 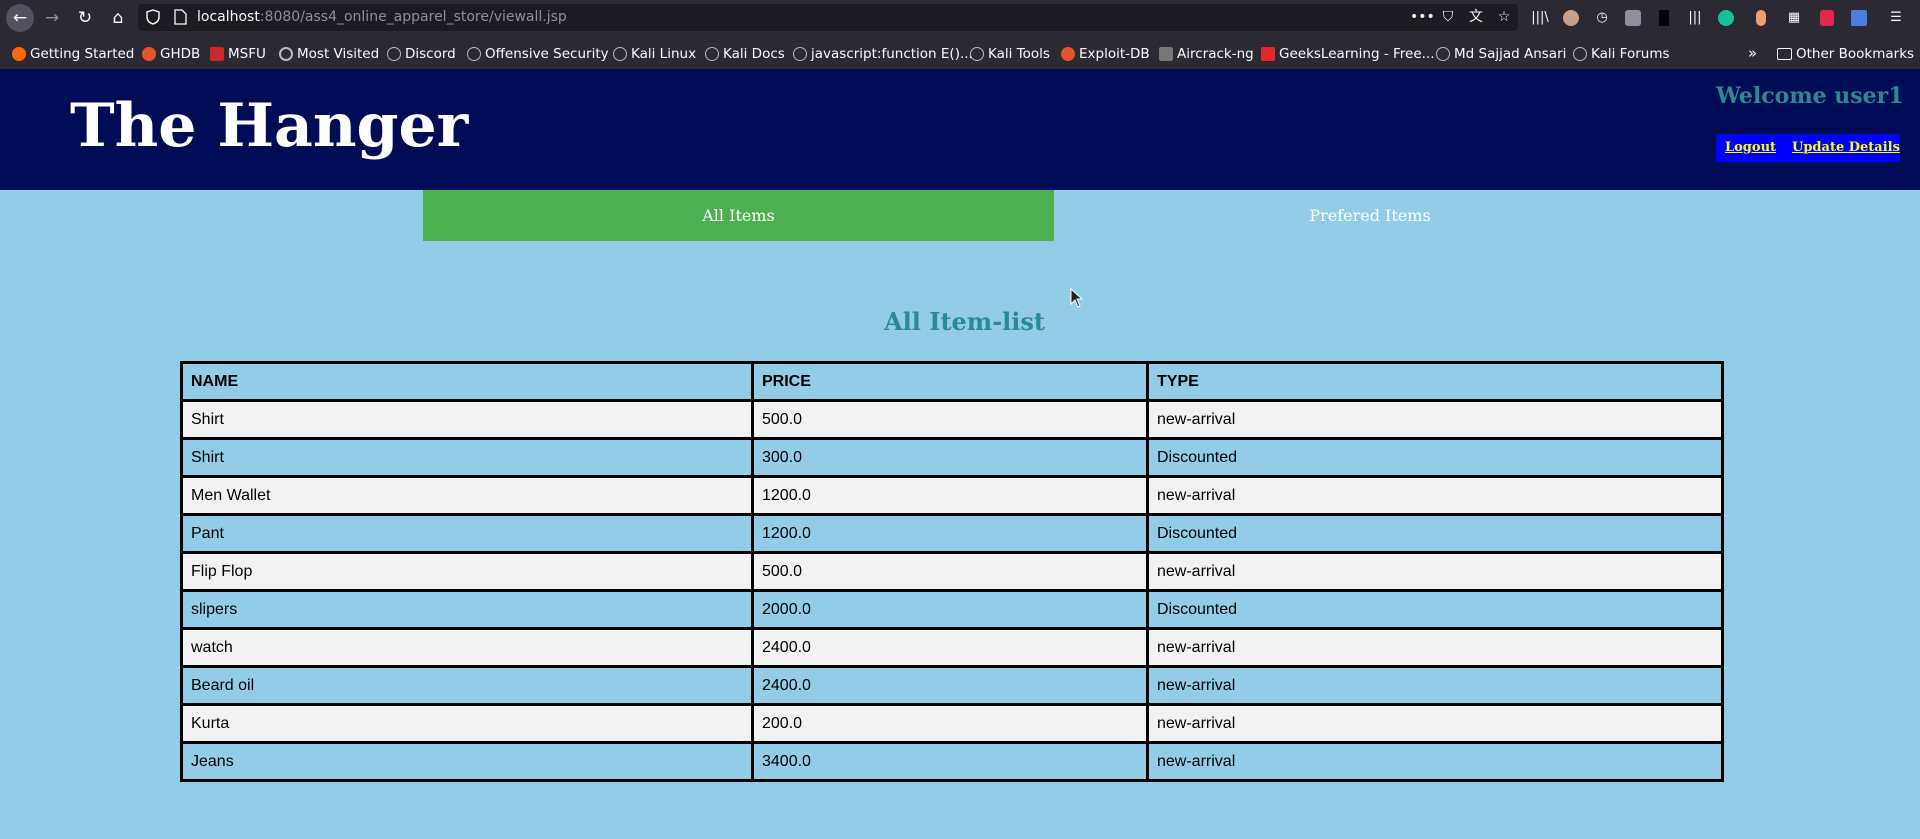 What do you see at coordinates (19, 54) in the screenshot?
I see `firefox-icon` at bounding box center [19, 54].